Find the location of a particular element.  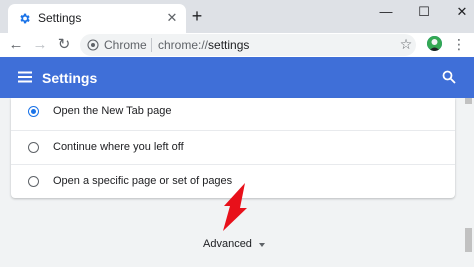

tab-close-icon: ✕ is located at coordinates (172, 17).